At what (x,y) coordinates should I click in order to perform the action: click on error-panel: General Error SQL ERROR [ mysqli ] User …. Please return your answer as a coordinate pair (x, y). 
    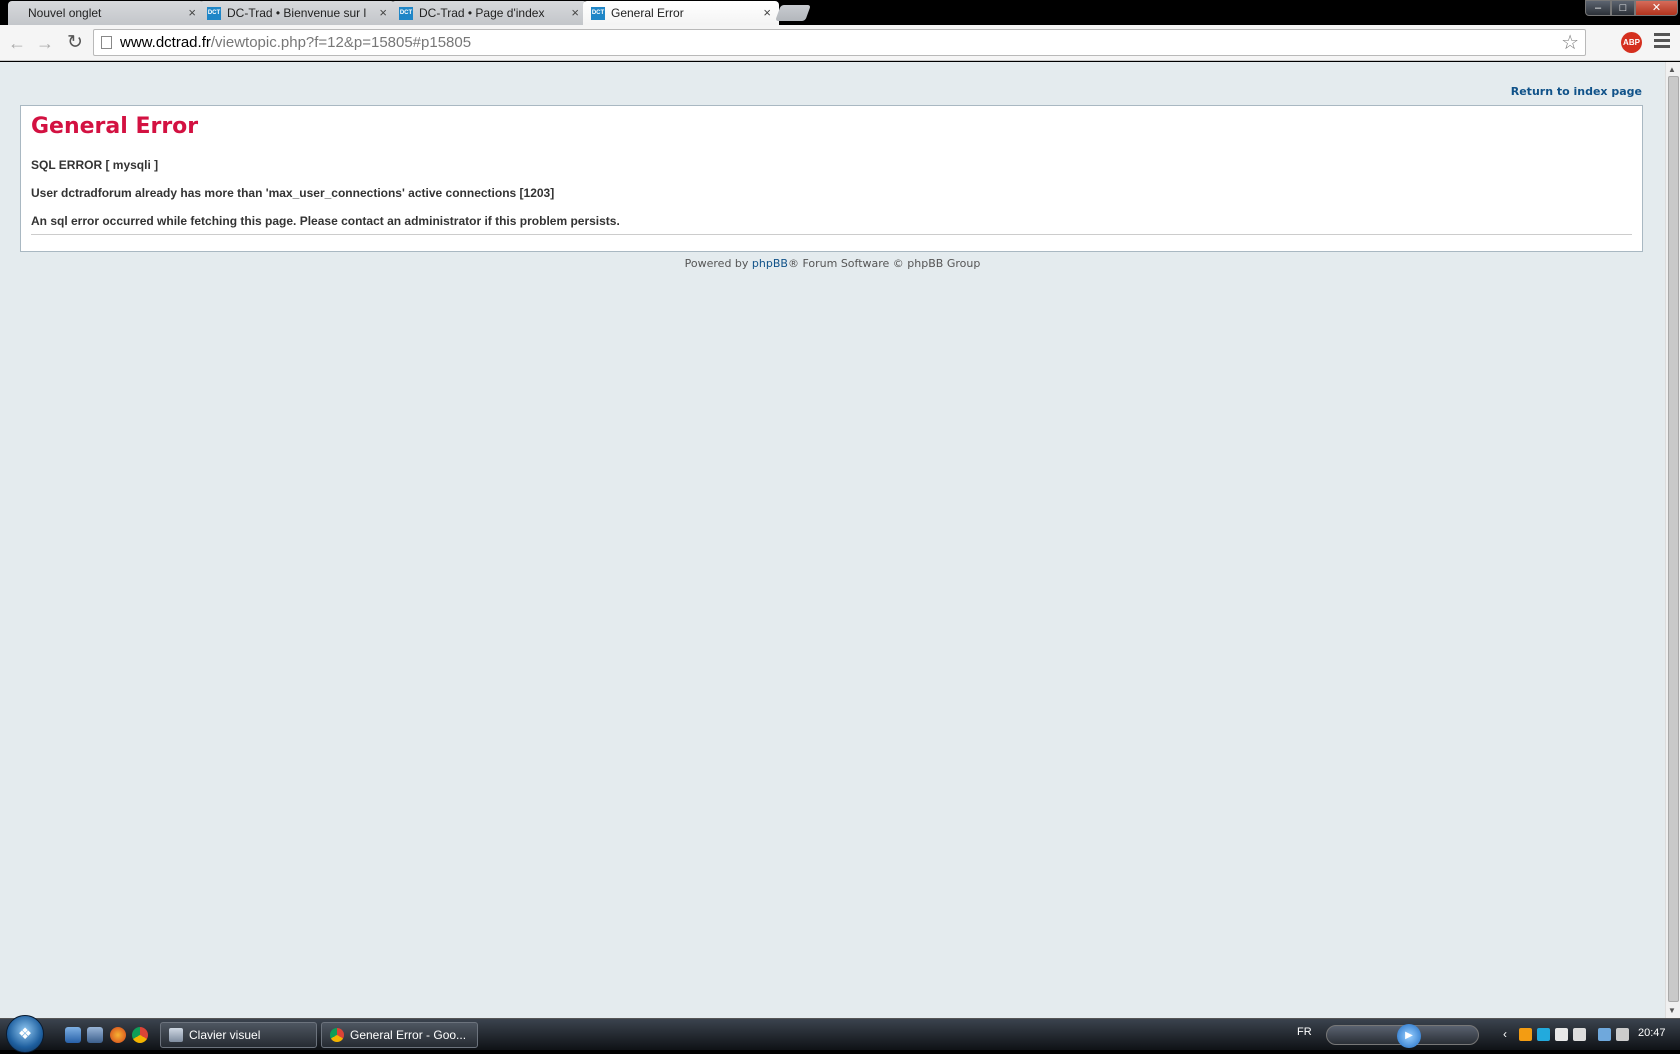
    Looking at the image, I should click on (831, 178).